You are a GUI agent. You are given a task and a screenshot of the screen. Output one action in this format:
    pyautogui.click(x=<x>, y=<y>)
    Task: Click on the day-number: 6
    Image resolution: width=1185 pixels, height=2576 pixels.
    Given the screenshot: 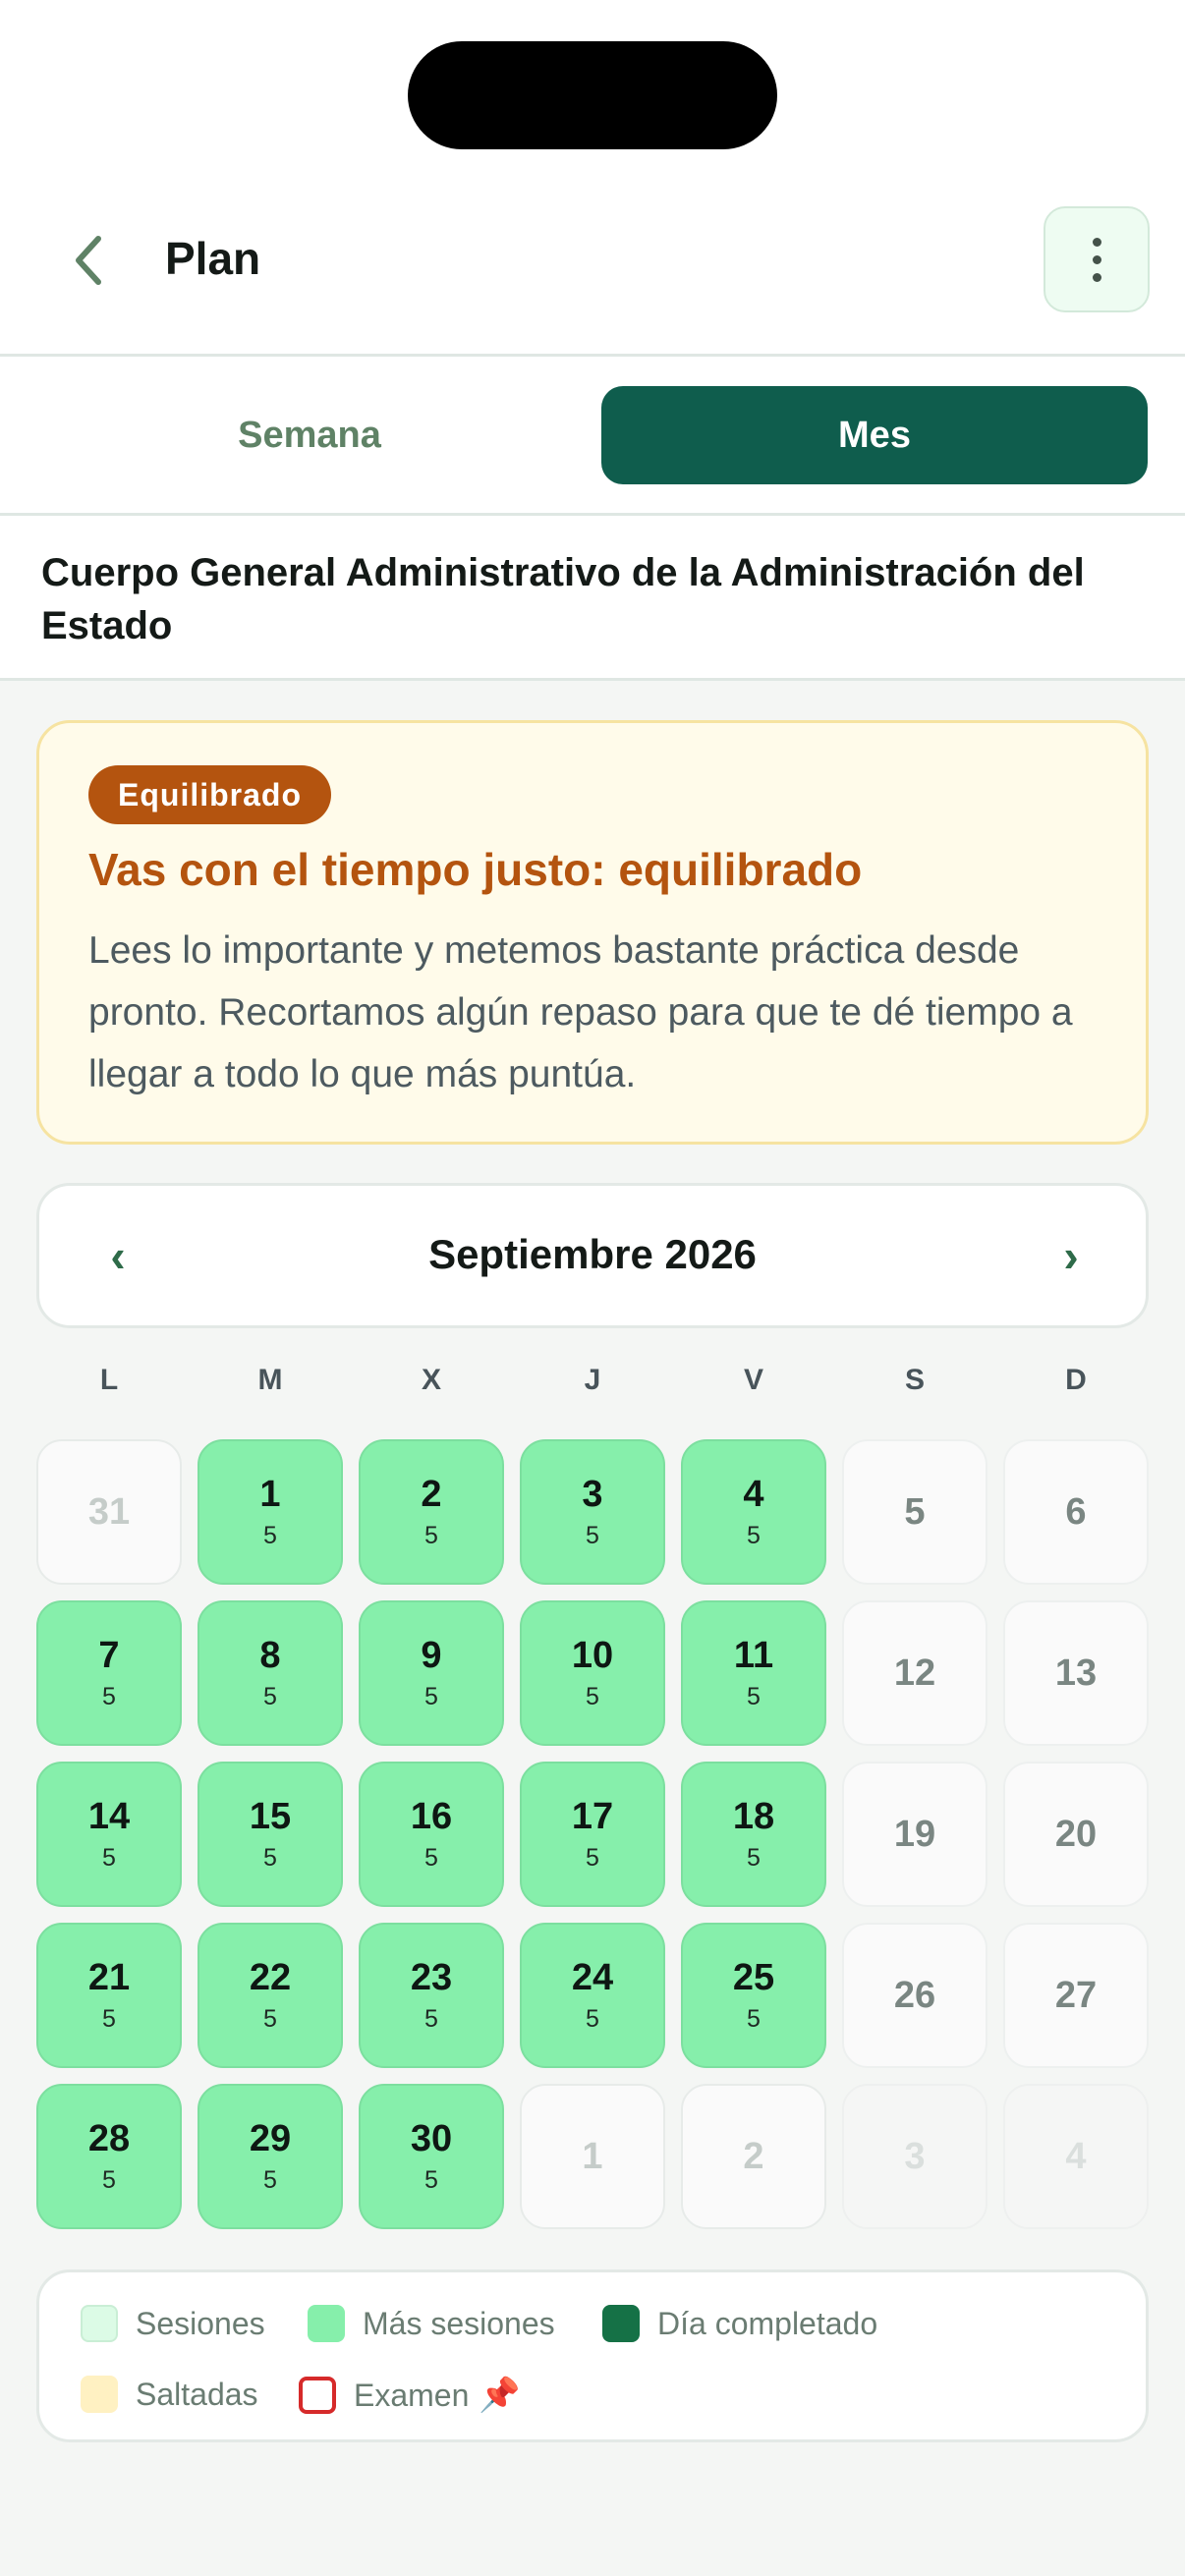 What is the action you would take?
    pyautogui.click(x=1076, y=1512)
    